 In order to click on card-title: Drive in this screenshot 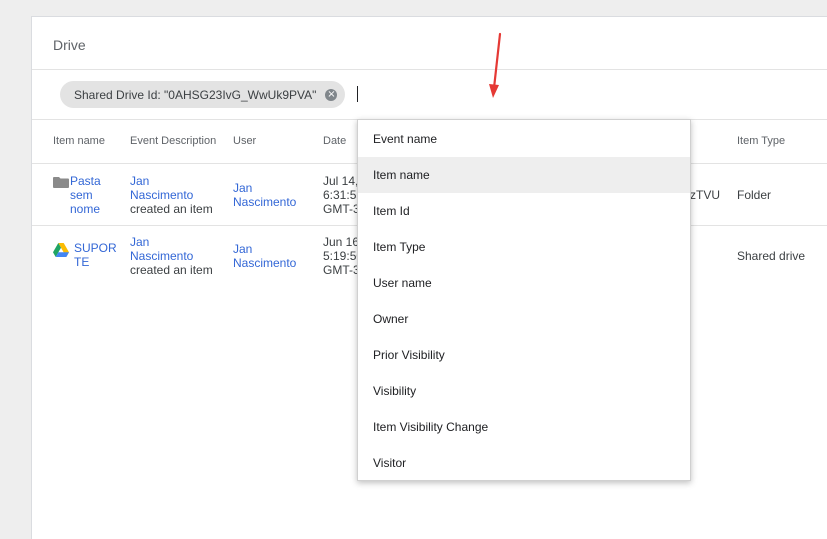, I will do `click(69, 45)`.